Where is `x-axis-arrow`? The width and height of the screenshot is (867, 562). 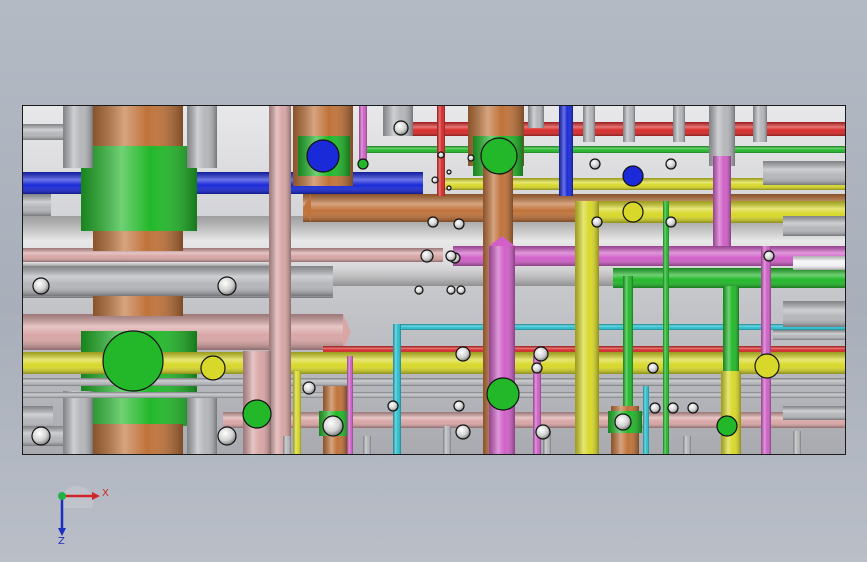
x-axis-arrow is located at coordinates (96, 496).